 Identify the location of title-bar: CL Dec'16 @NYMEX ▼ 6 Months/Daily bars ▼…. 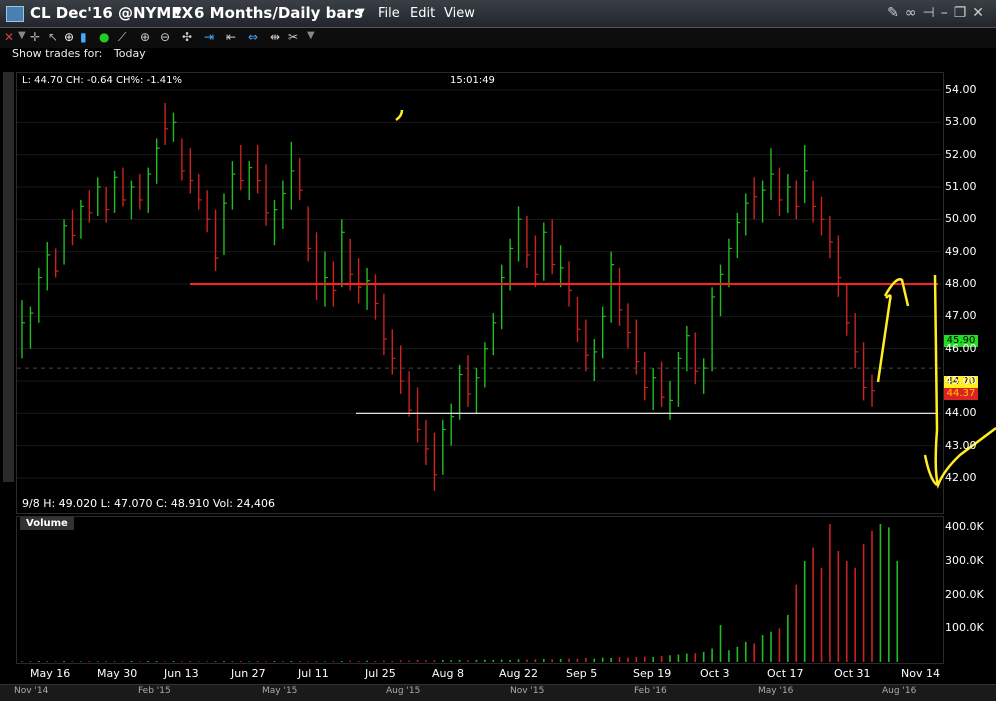
(498, 14).